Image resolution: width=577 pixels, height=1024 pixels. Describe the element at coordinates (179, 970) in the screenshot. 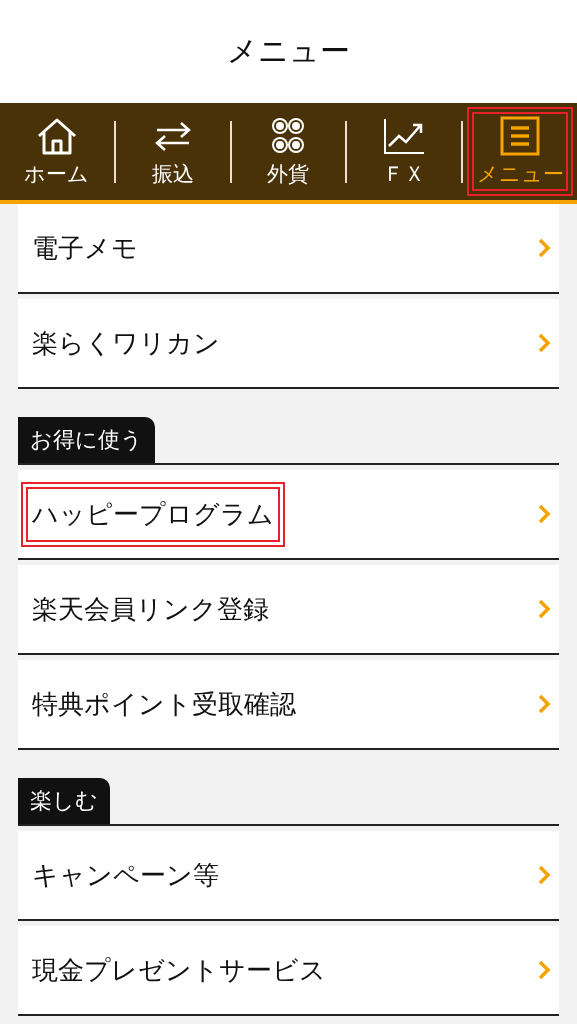

I see `menu-item-label: 現金プレゼントサービス` at that location.